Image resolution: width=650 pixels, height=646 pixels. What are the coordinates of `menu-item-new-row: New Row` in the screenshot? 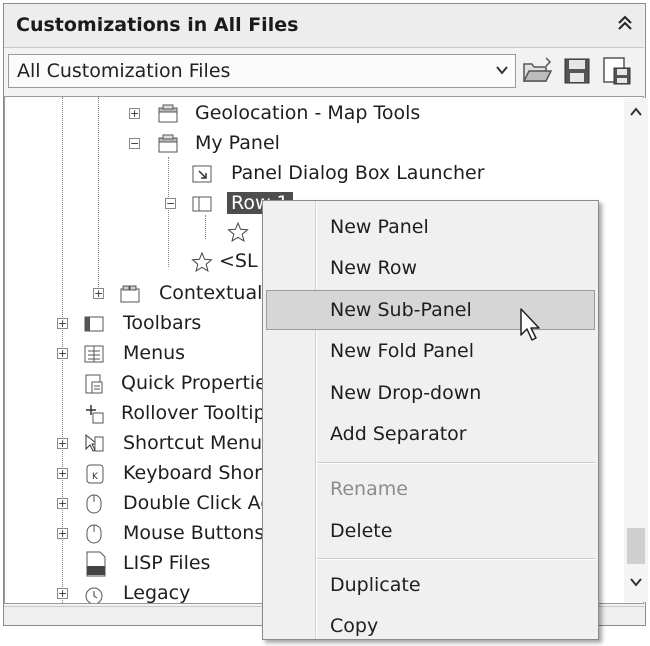 It's located at (430, 268).